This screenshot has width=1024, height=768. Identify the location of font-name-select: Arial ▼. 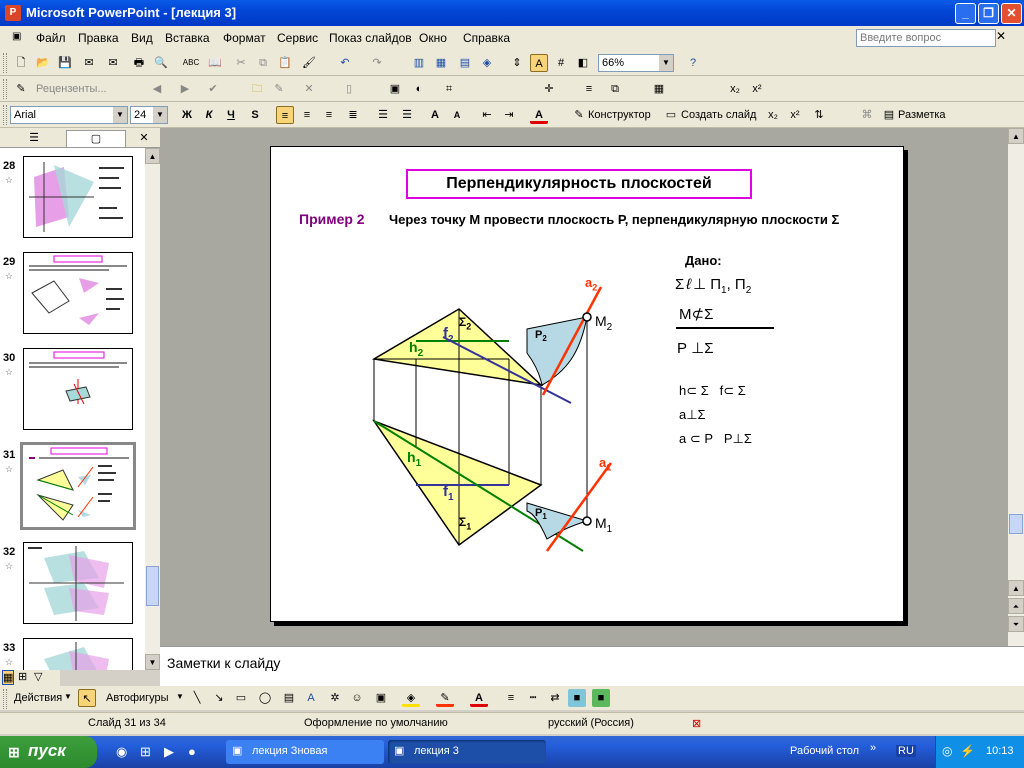
(69, 115).